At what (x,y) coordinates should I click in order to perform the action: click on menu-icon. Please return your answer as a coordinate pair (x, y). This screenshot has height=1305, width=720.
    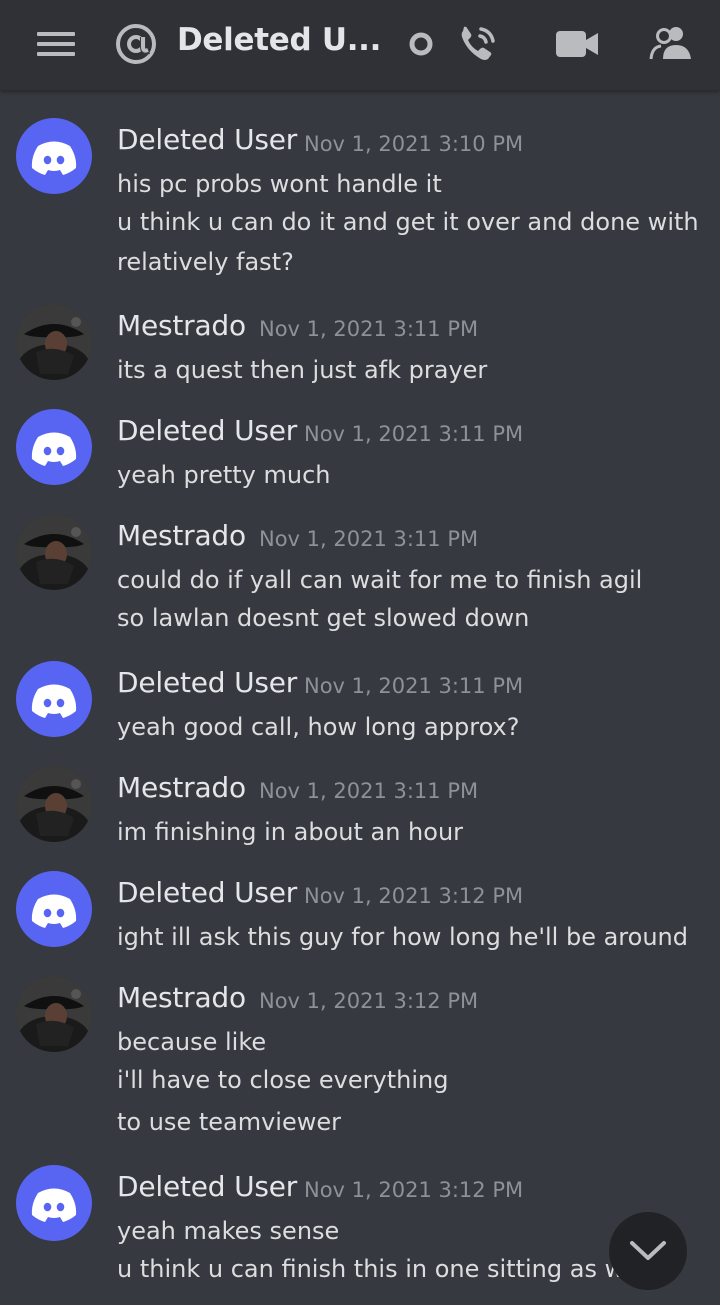
    Looking at the image, I should click on (56, 44).